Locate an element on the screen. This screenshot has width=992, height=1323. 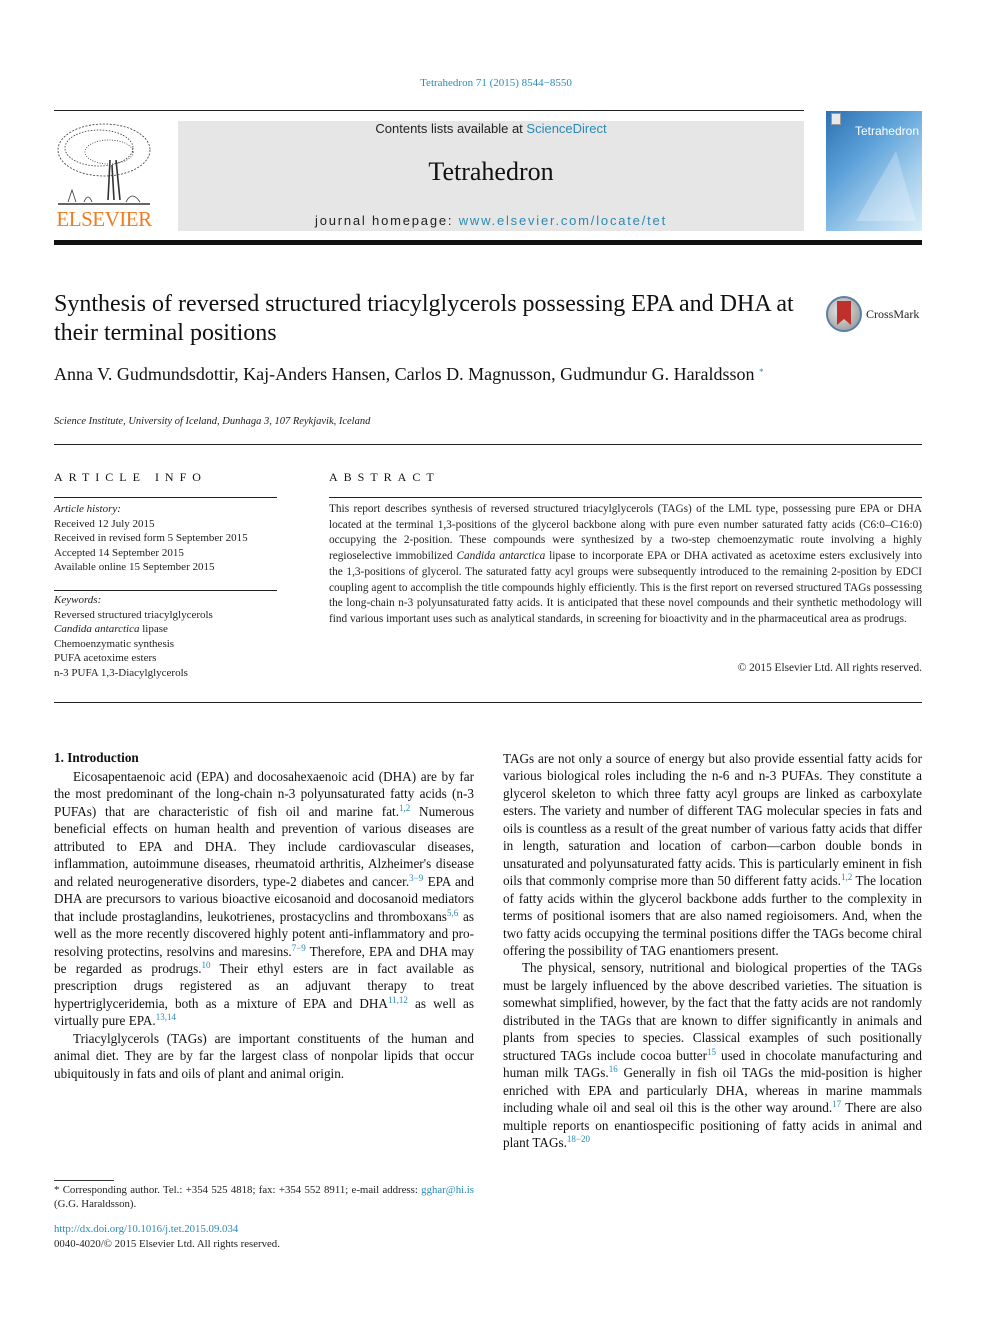
abstract-heading: ABSTRACT is located at coordinates (384, 477).